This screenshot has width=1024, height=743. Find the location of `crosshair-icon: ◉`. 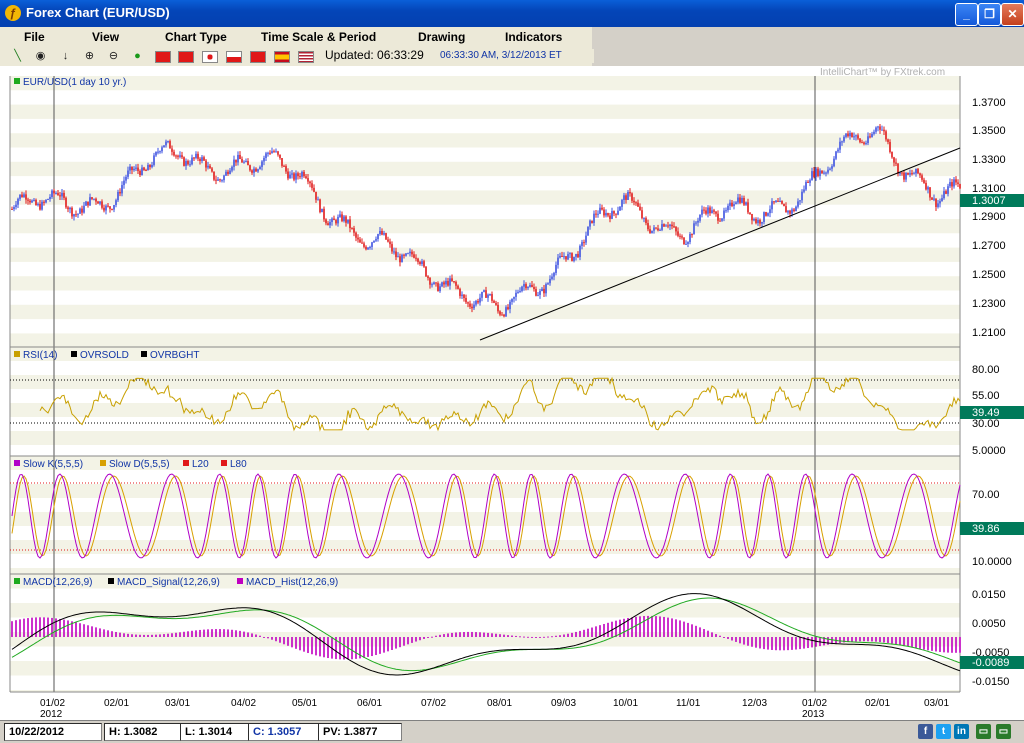

crosshair-icon: ◉ is located at coordinates (40, 56).